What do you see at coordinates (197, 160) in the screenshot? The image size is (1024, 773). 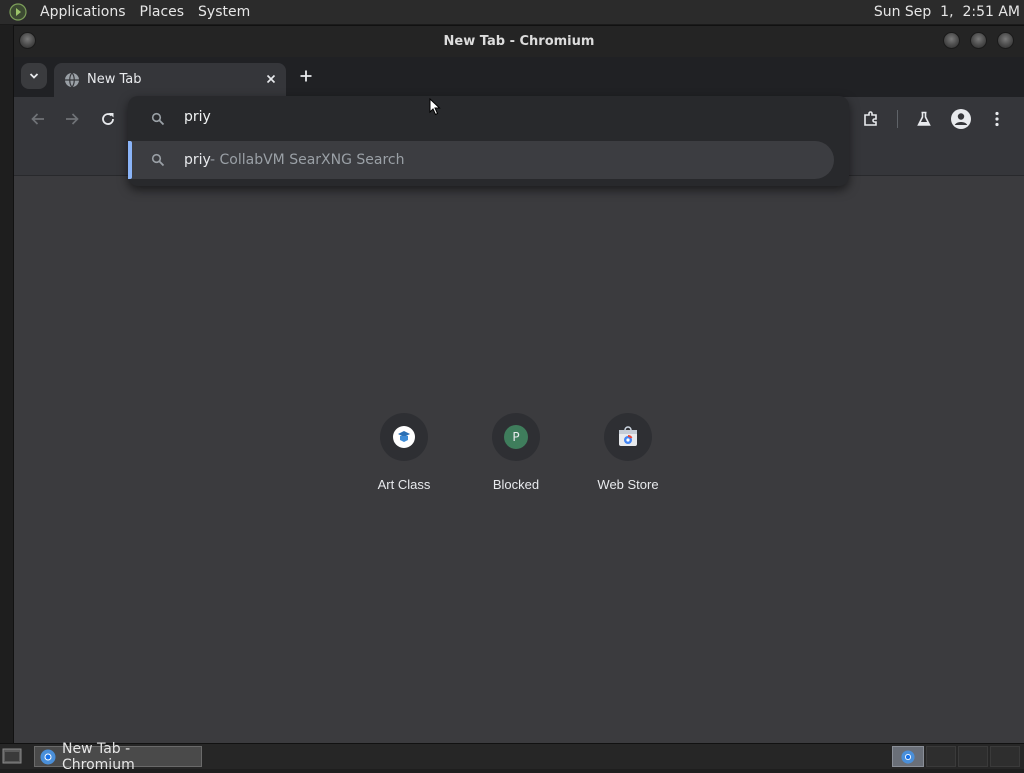 I see `suggestion-query: priy` at bounding box center [197, 160].